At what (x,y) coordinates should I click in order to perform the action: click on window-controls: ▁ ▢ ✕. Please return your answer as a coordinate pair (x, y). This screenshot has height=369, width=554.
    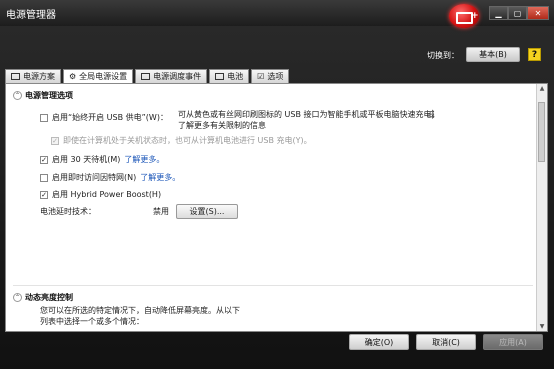
    Looking at the image, I should click on (519, 13).